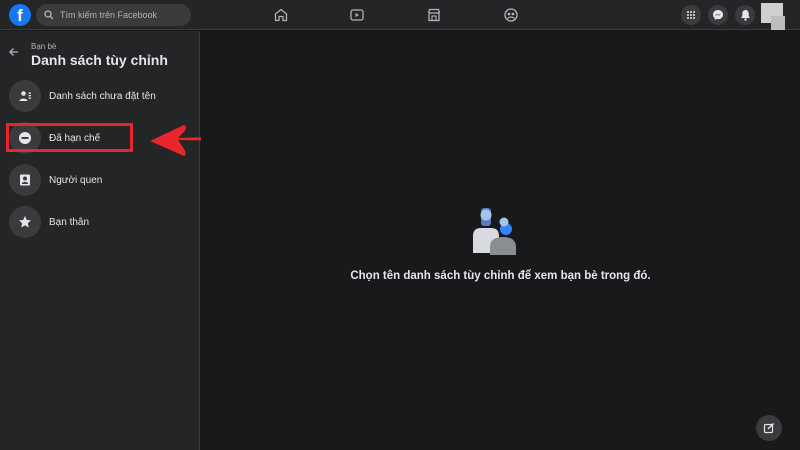  I want to click on sidebar-item-label: Người quen, so click(76, 180).